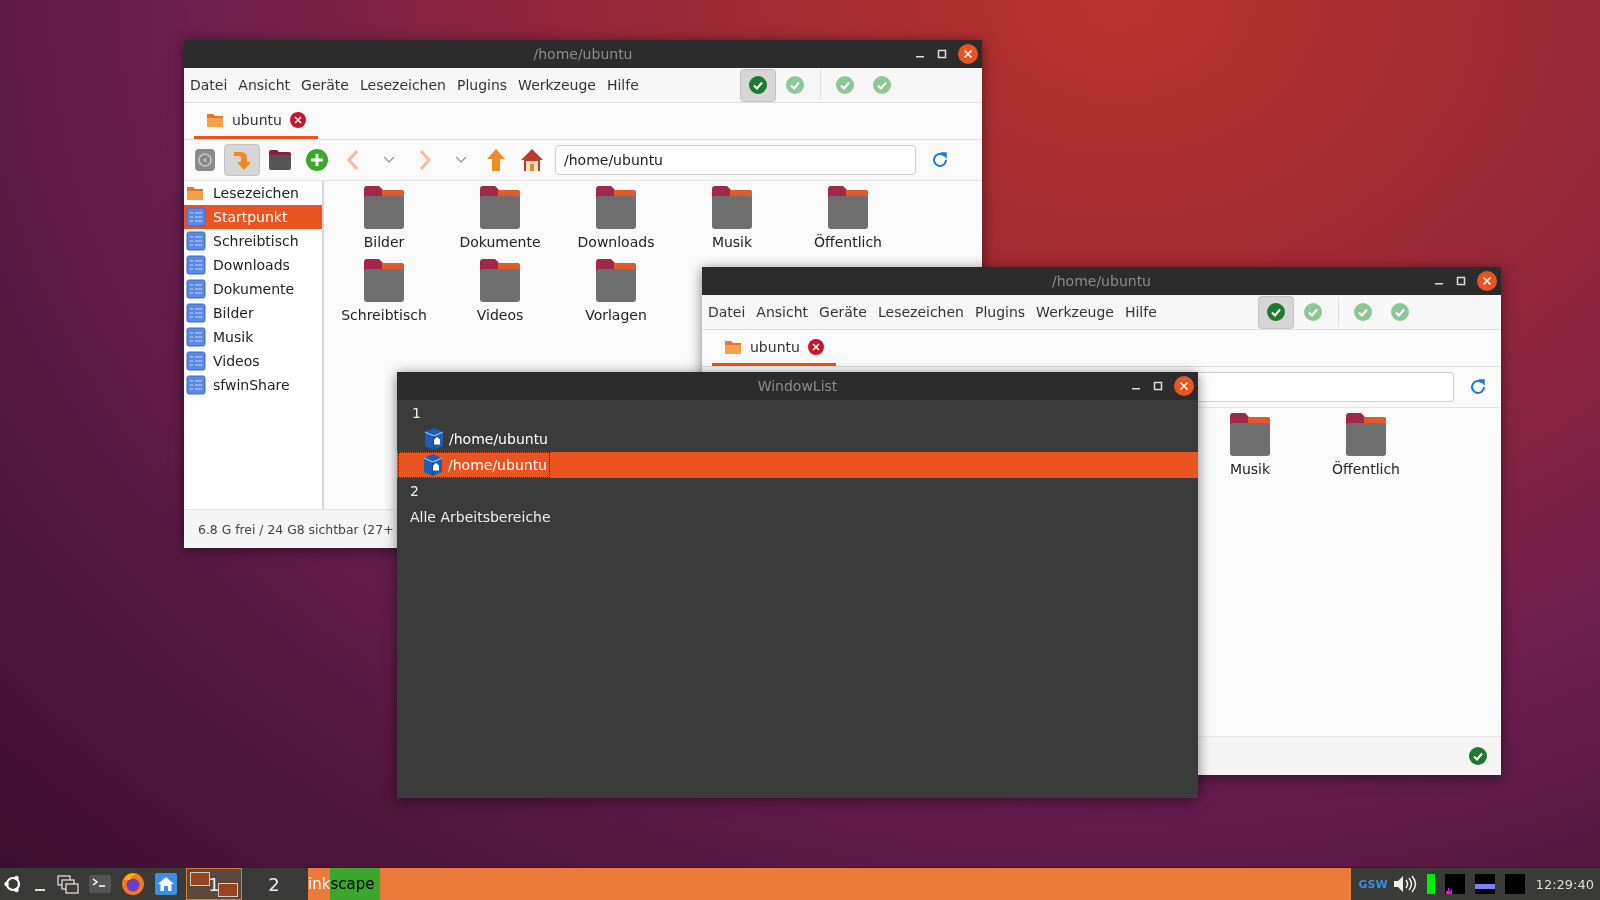 The width and height of the screenshot is (1600, 900). Describe the element at coordinates (253, 241) in the screenshot. I see `sidebar-item: Schreibtisch` at that location.